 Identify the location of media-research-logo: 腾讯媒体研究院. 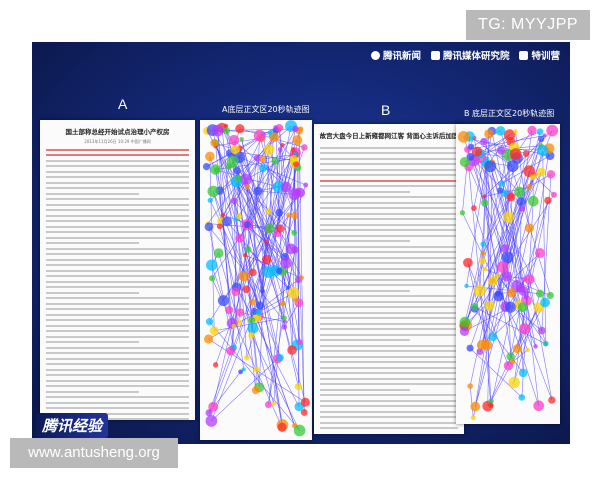
(470, 55).